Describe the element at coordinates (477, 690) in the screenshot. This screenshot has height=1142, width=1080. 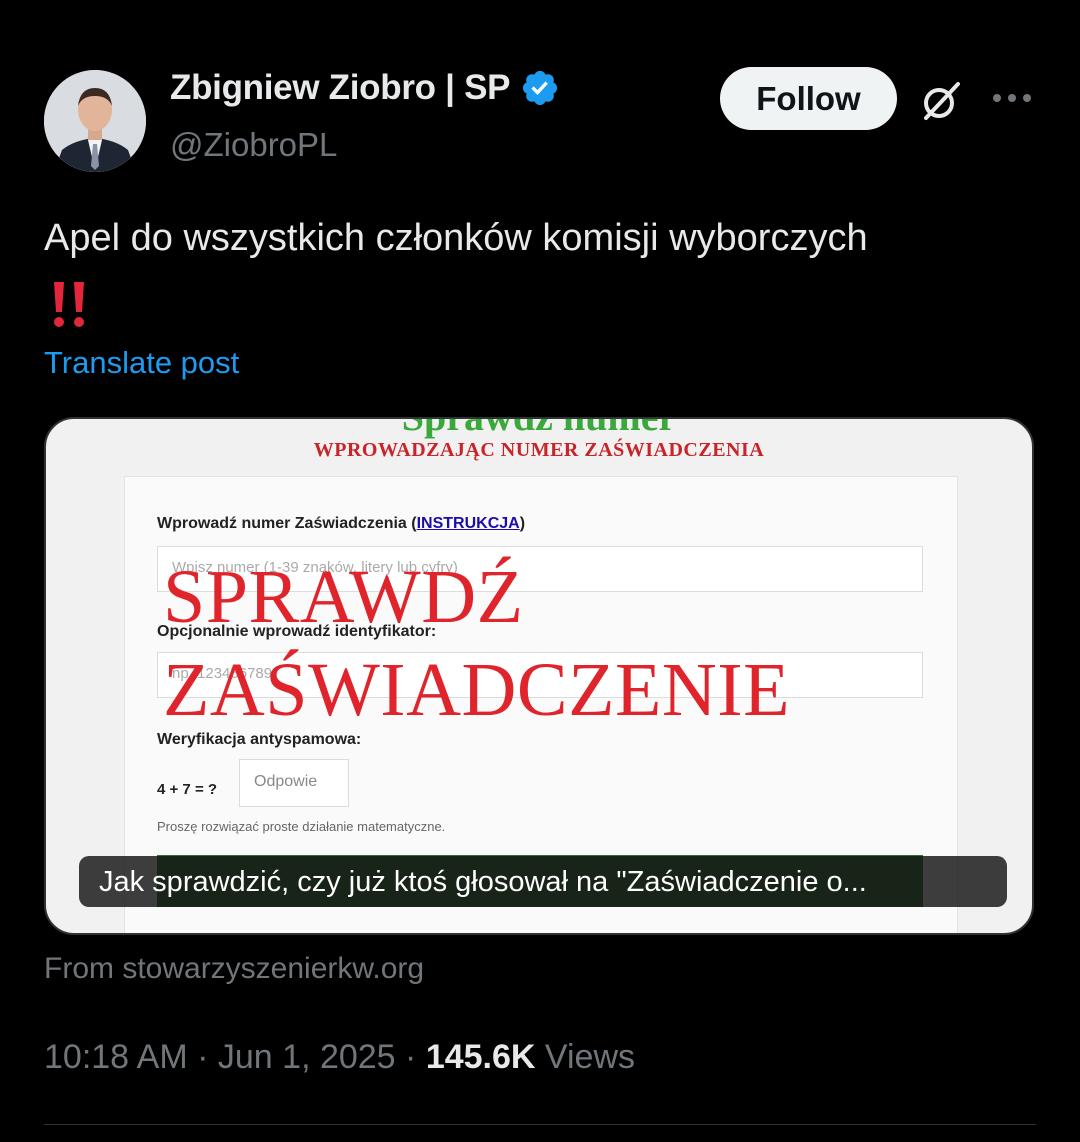
I see `overlay-title-line2: ZAŚWIADCZENIE` at that location.